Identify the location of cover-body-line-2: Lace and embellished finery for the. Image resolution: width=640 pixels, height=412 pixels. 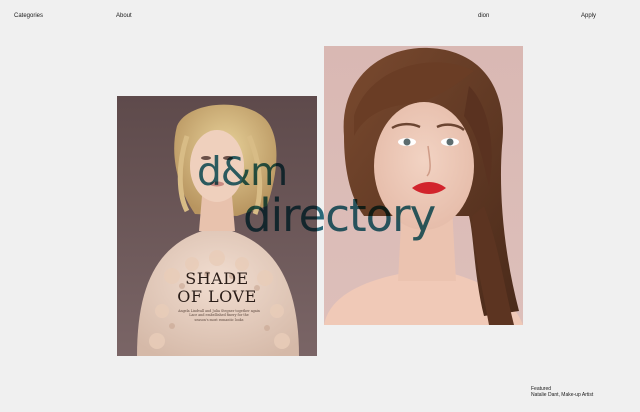
(219, 315).